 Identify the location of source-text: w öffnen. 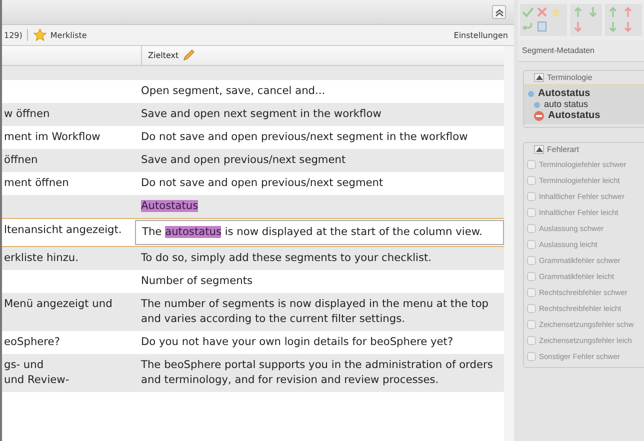
(27, 114).